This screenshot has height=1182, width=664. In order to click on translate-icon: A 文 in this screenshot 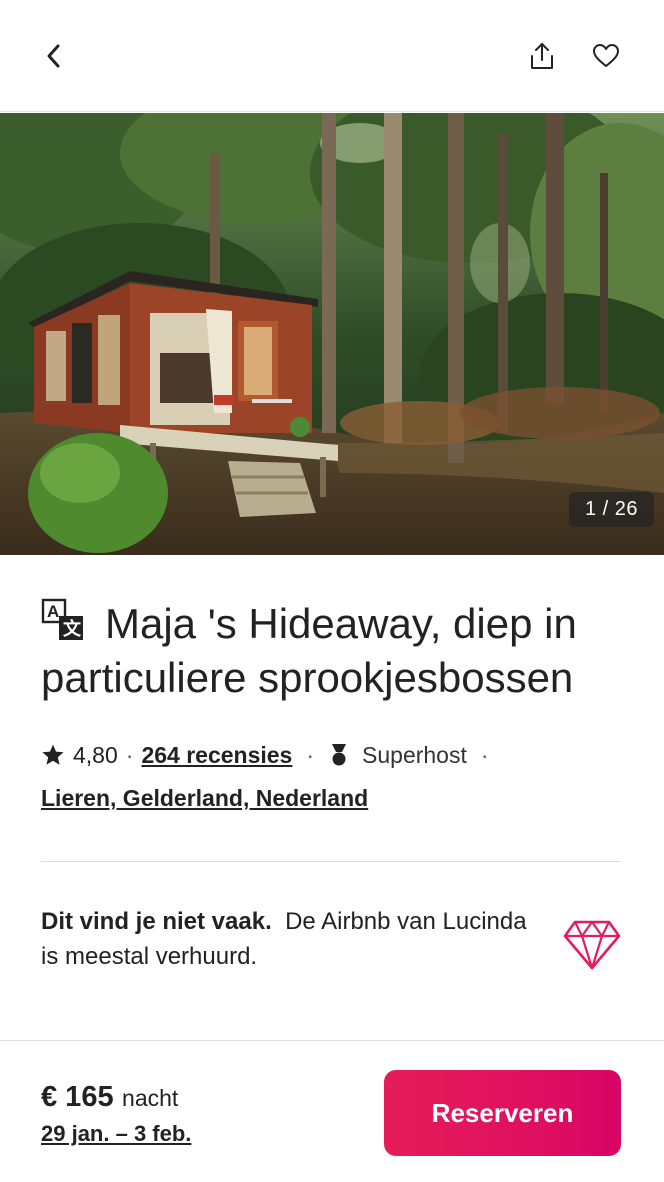, I will do `click(64, 620)`.